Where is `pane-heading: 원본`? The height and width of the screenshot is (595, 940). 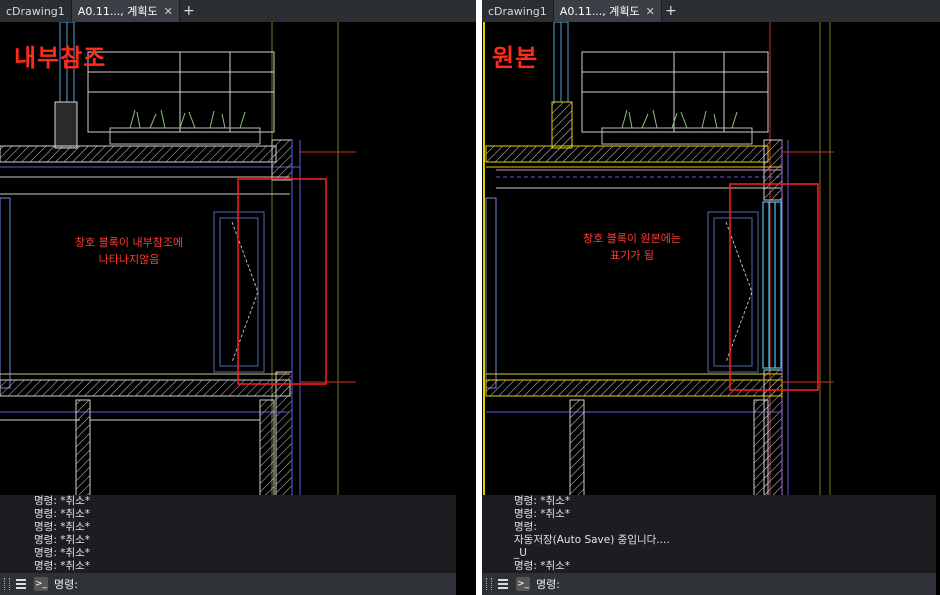
pane-heading: 원본 is located at coordinates (515, 58).